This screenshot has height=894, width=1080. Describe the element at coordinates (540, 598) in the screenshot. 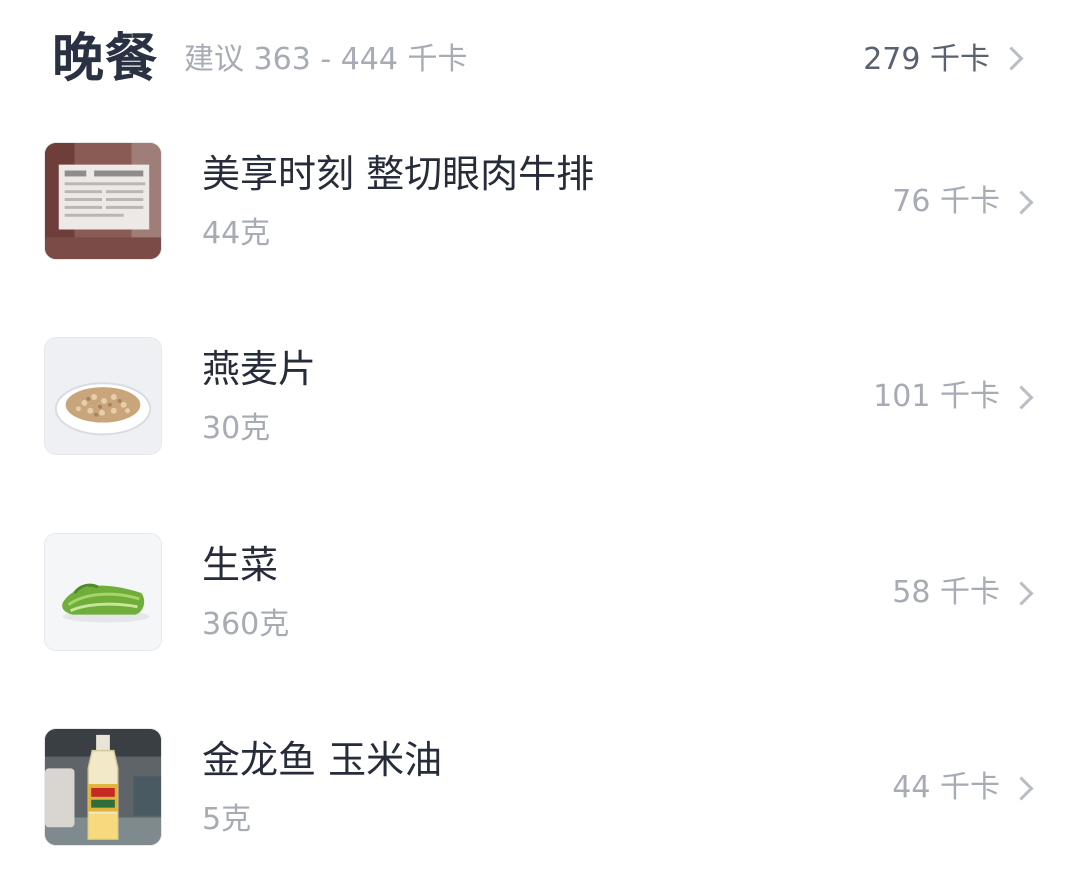

I see `food-item-row: 生菜 360克 58 千卡` at that location.